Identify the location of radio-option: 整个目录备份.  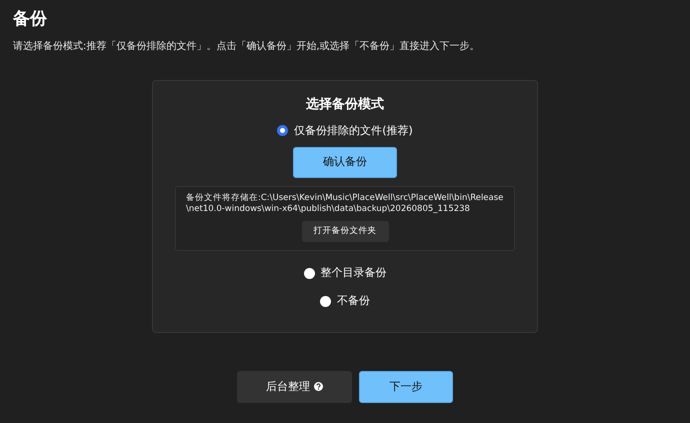
(345, 273).